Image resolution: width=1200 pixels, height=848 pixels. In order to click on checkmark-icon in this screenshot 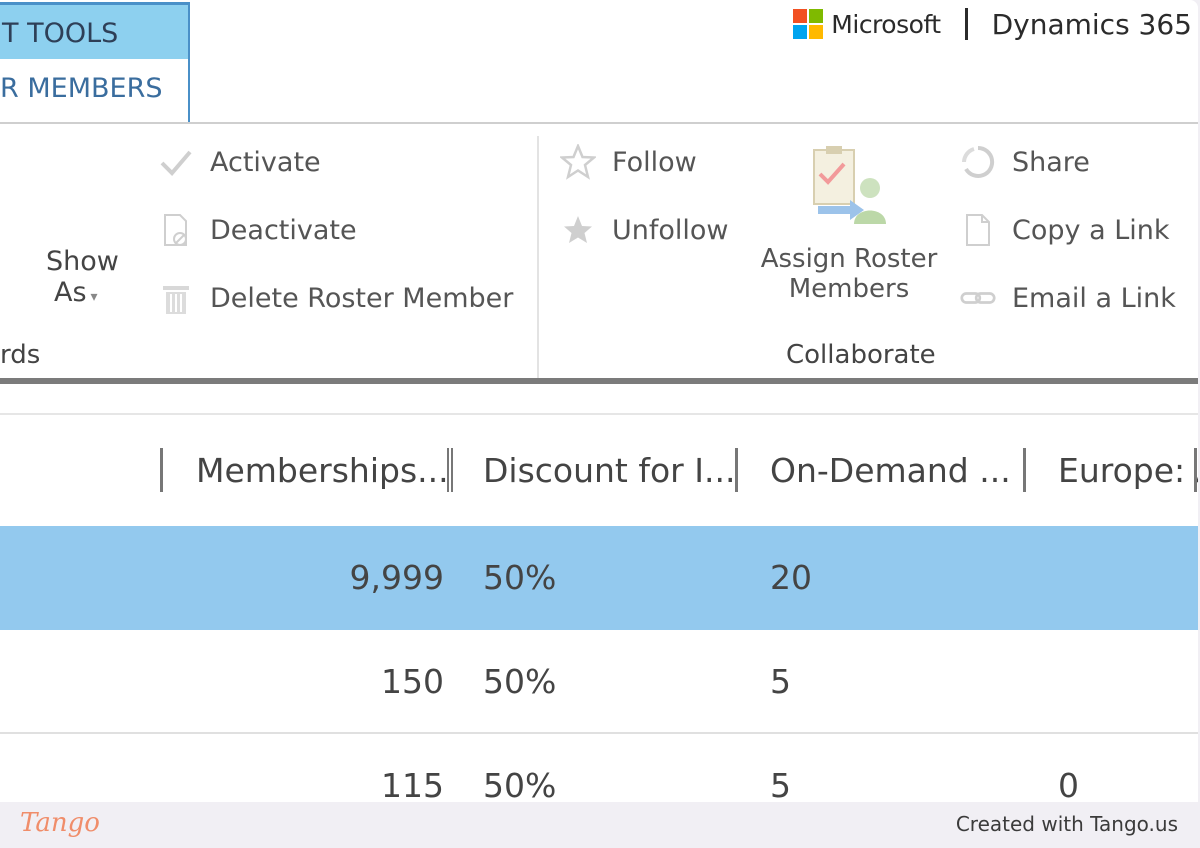, I will do `click(176, 162)`.